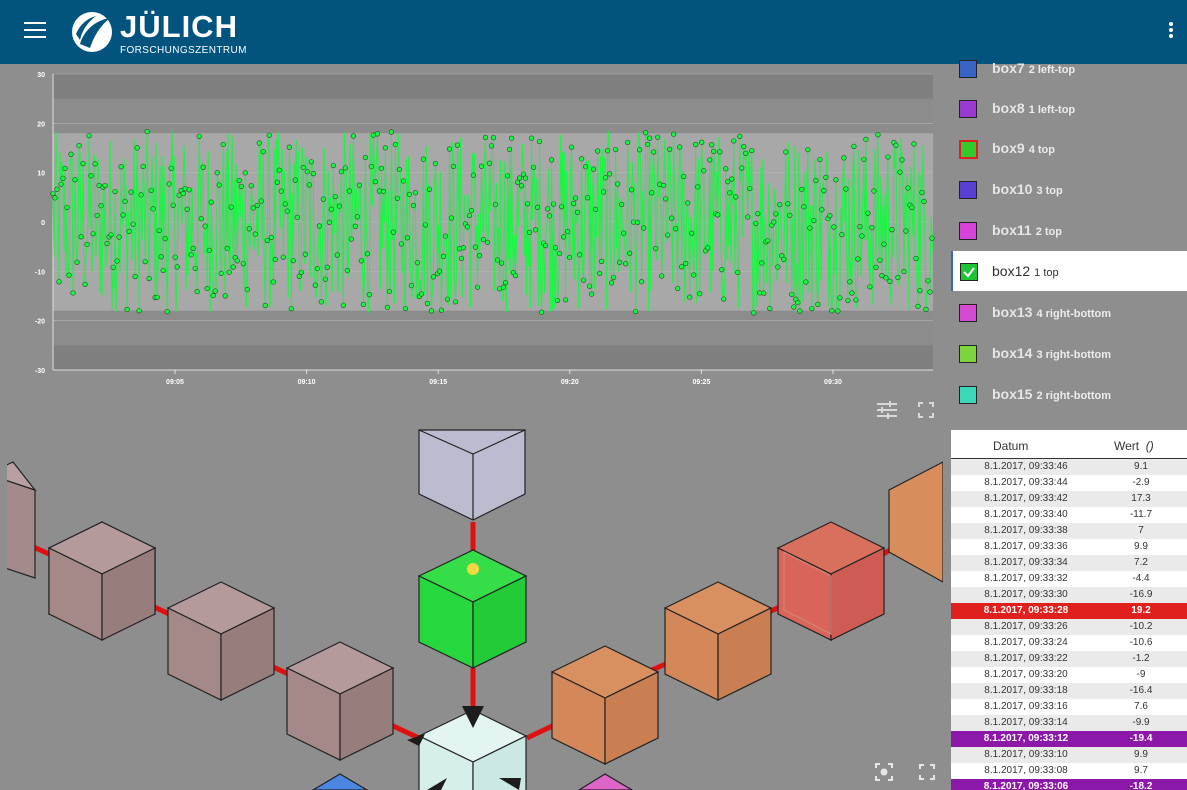 Image resolution: width=1187 pixels, height=790 pixels. I want to click on table-row: 8.1.2017, 09:33:26 -10.2, so click(1069, 627).